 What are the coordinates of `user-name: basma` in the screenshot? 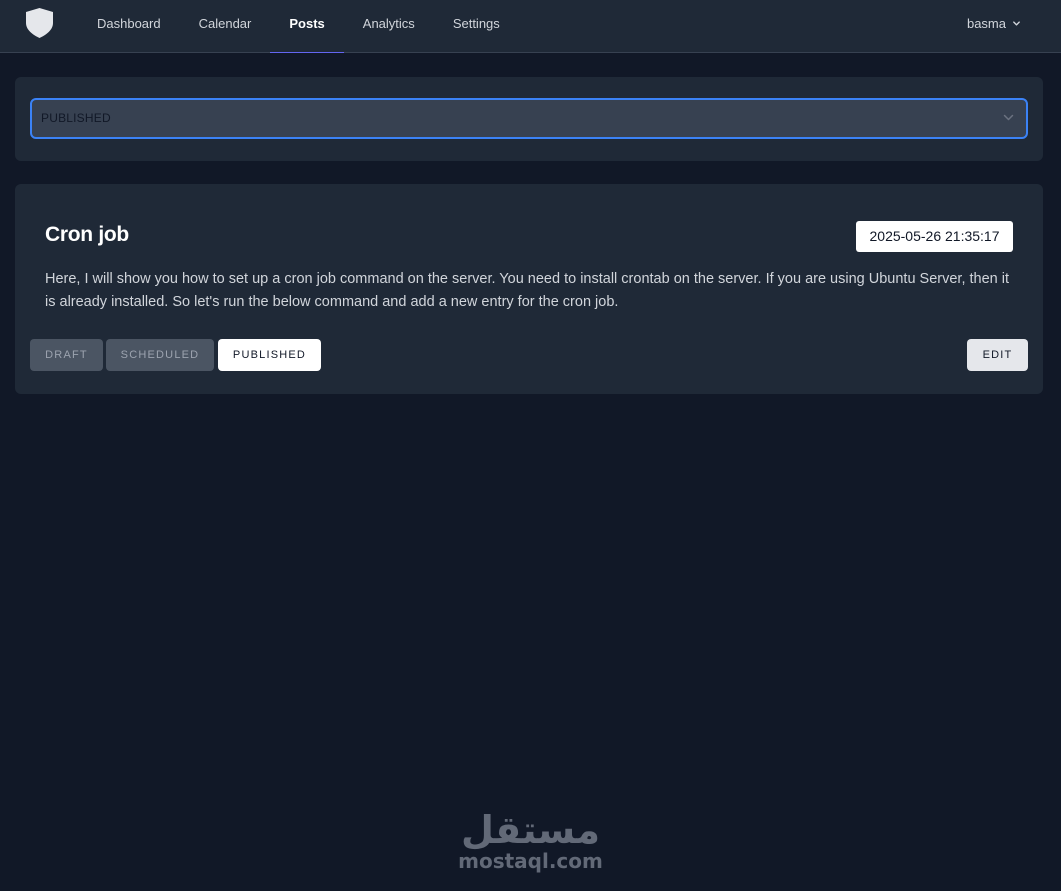 It's located at (986, 23).